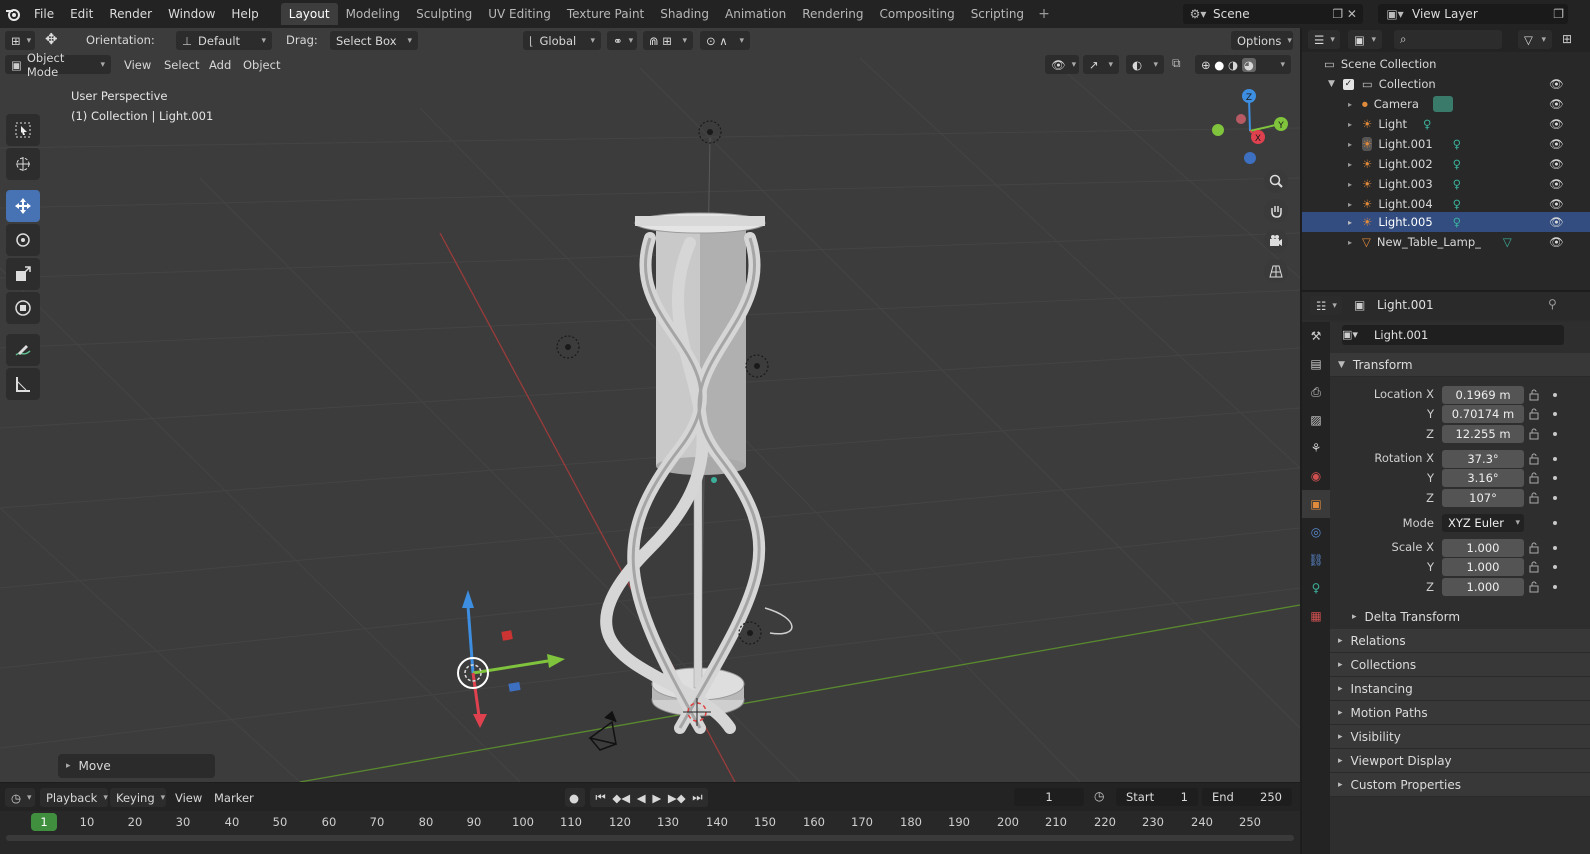 The height and width of the screenshot is (854, 1590). What do you see at coordinates (1446, 84) in the screenshot?
I see `outliner-collection: ▼ ✓ ▭ Collection 👁` at bounding box center [1446, 84].